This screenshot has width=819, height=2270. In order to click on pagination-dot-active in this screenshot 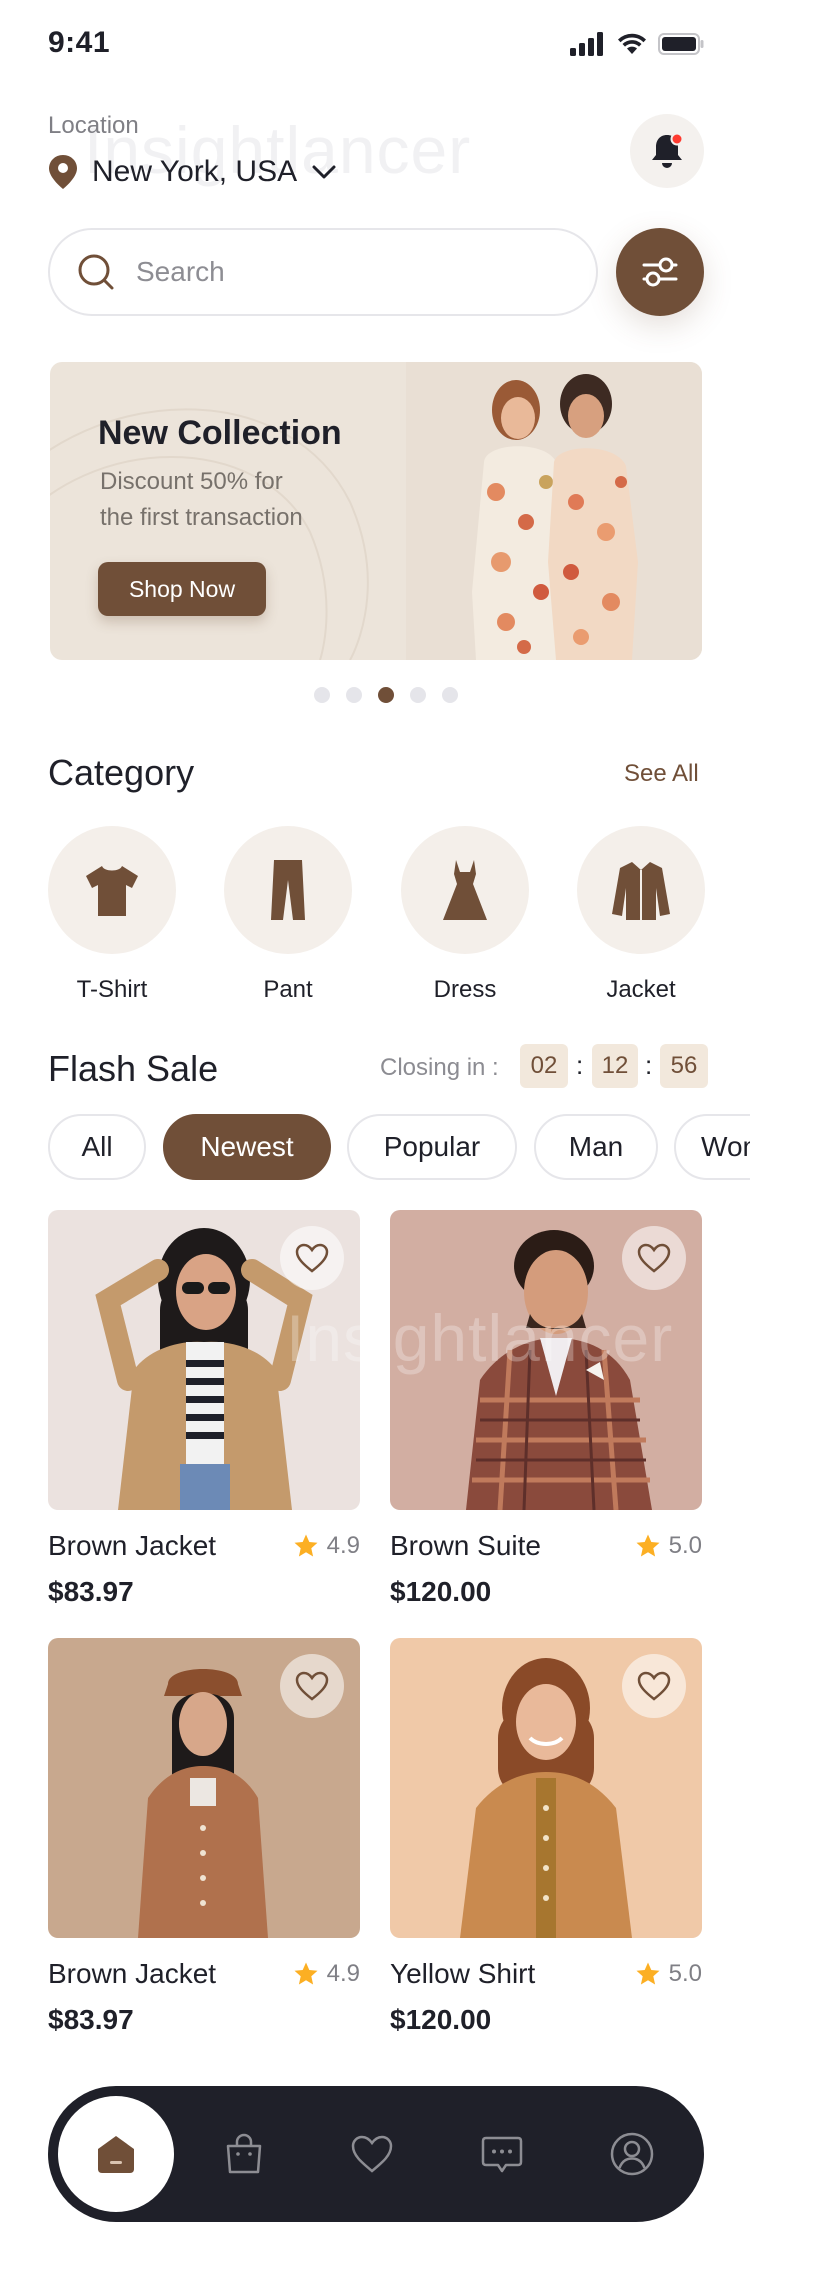, I will do `click(386, 695)`.